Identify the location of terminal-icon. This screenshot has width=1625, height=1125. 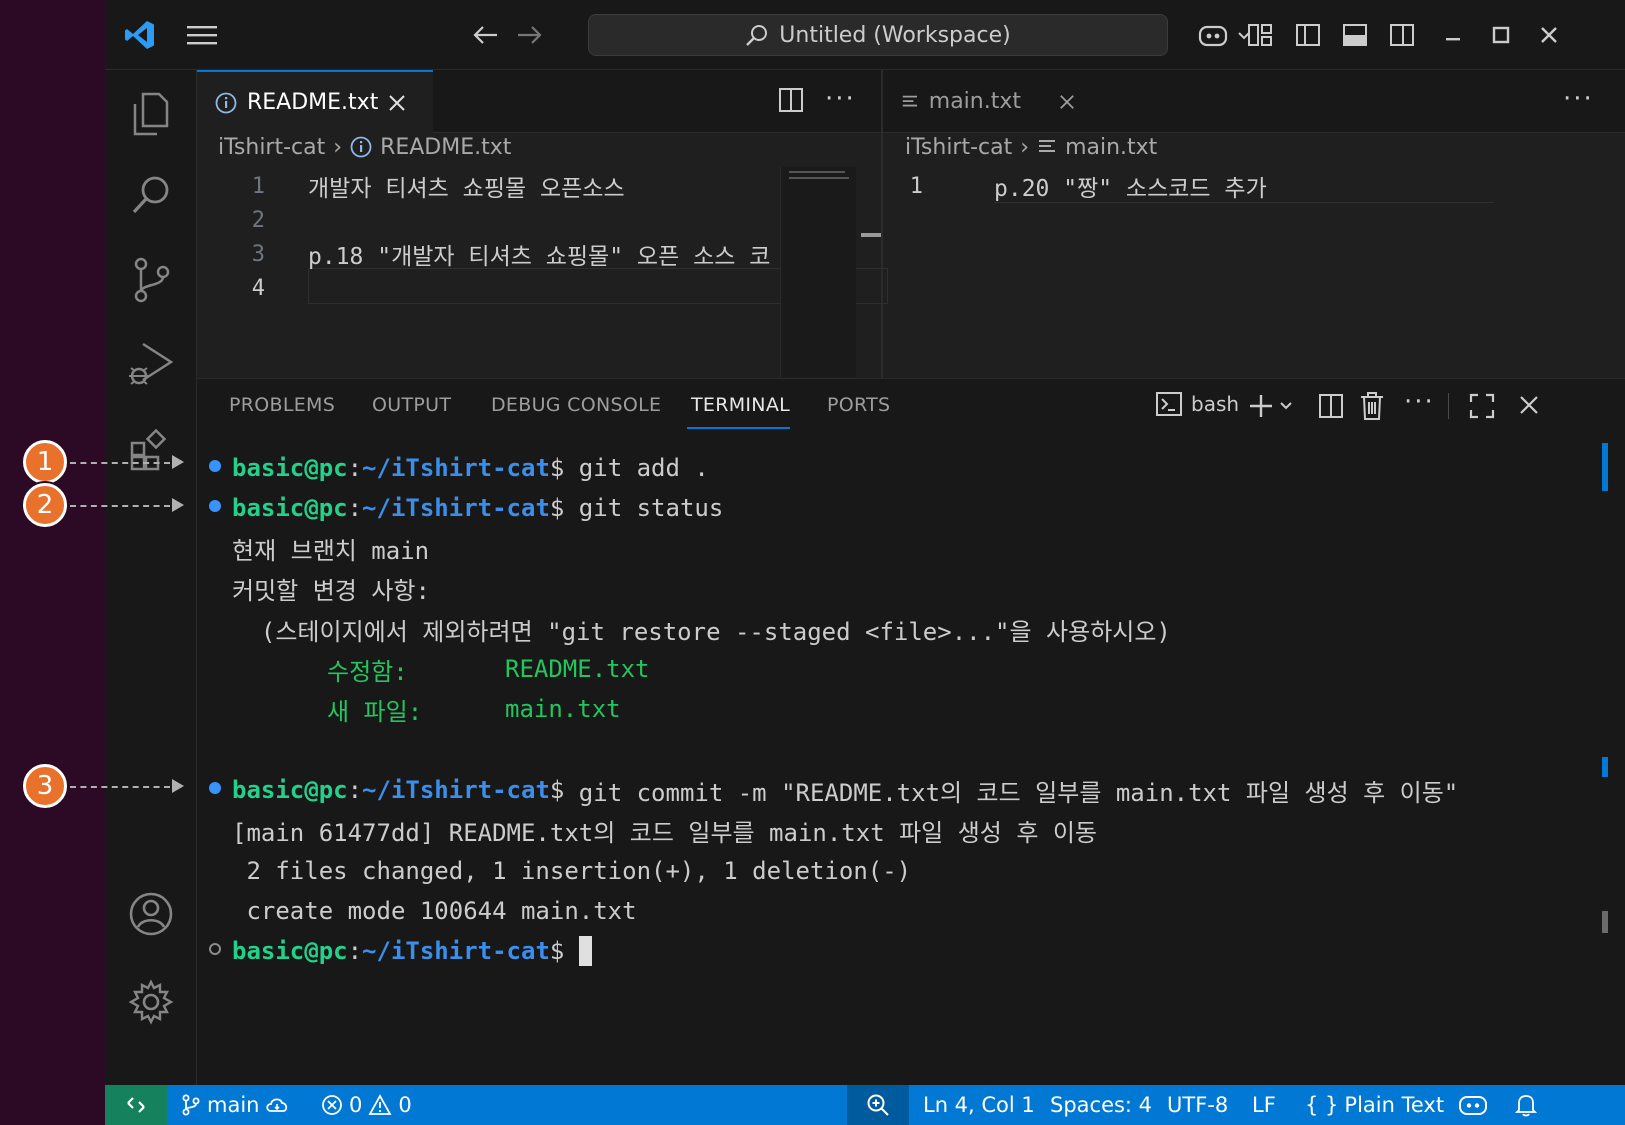
(1169, 404).